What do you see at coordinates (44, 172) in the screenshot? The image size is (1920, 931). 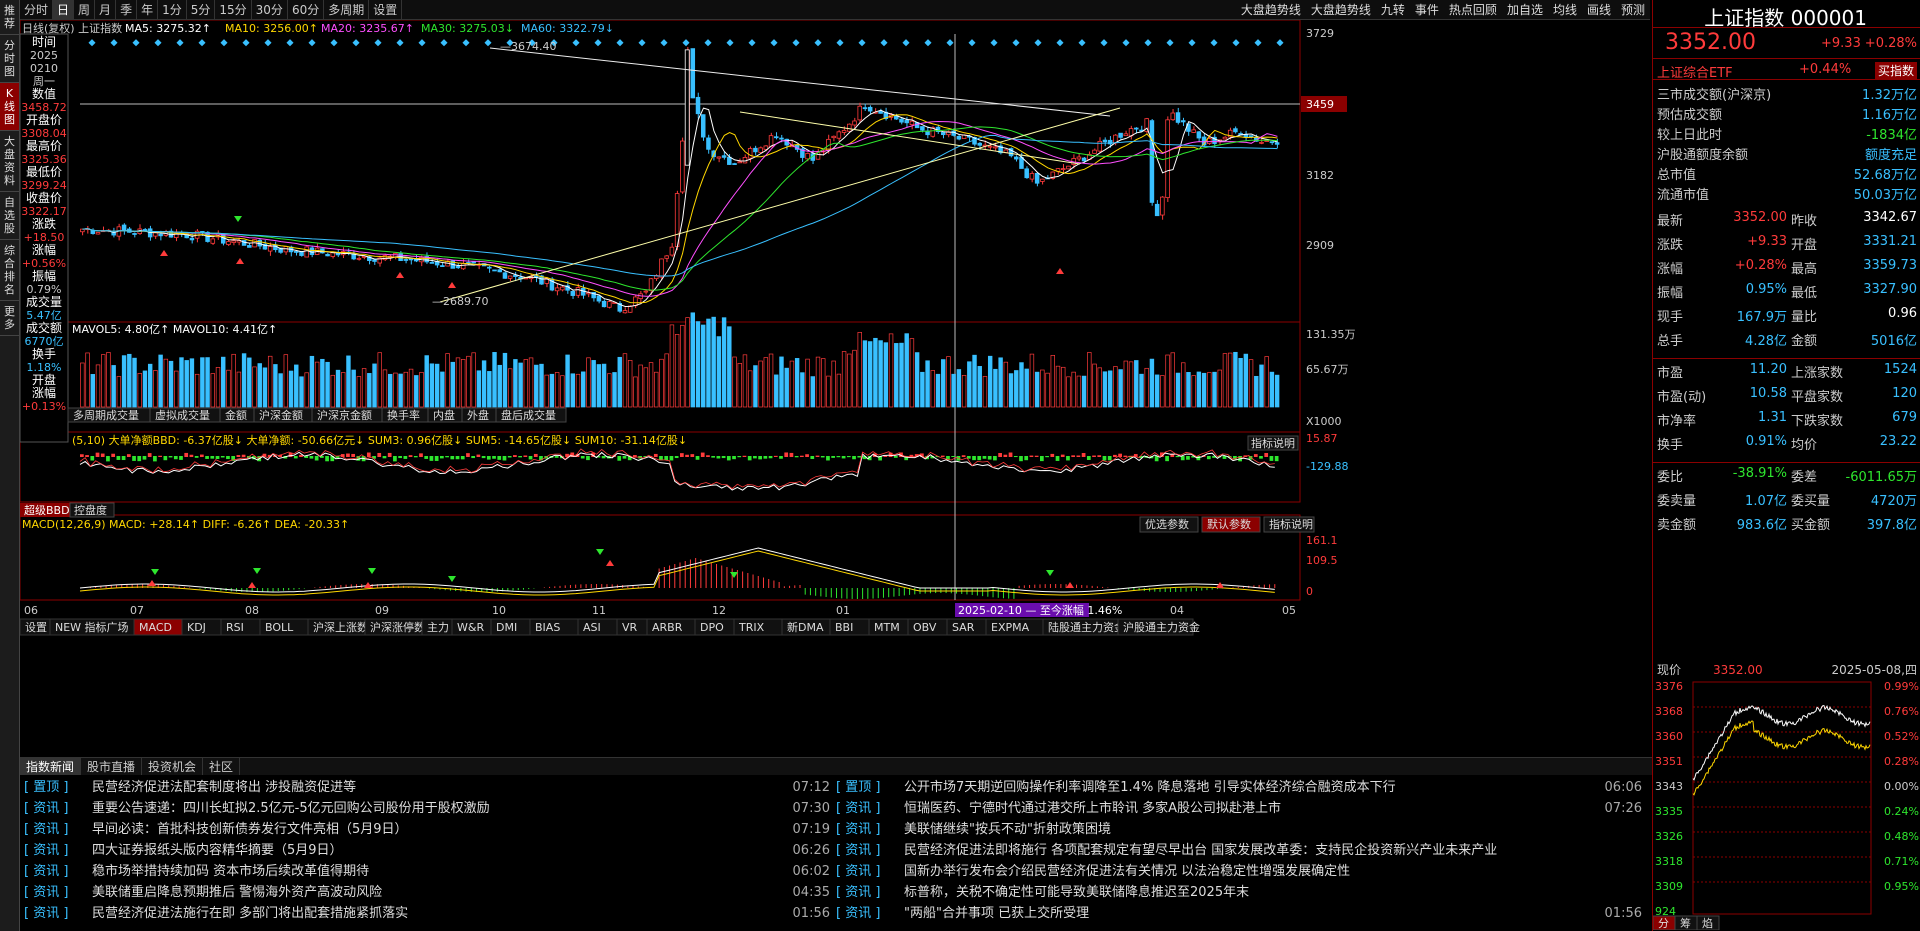 I see `svg-text: 最低价` at bounding box center [44, 172].